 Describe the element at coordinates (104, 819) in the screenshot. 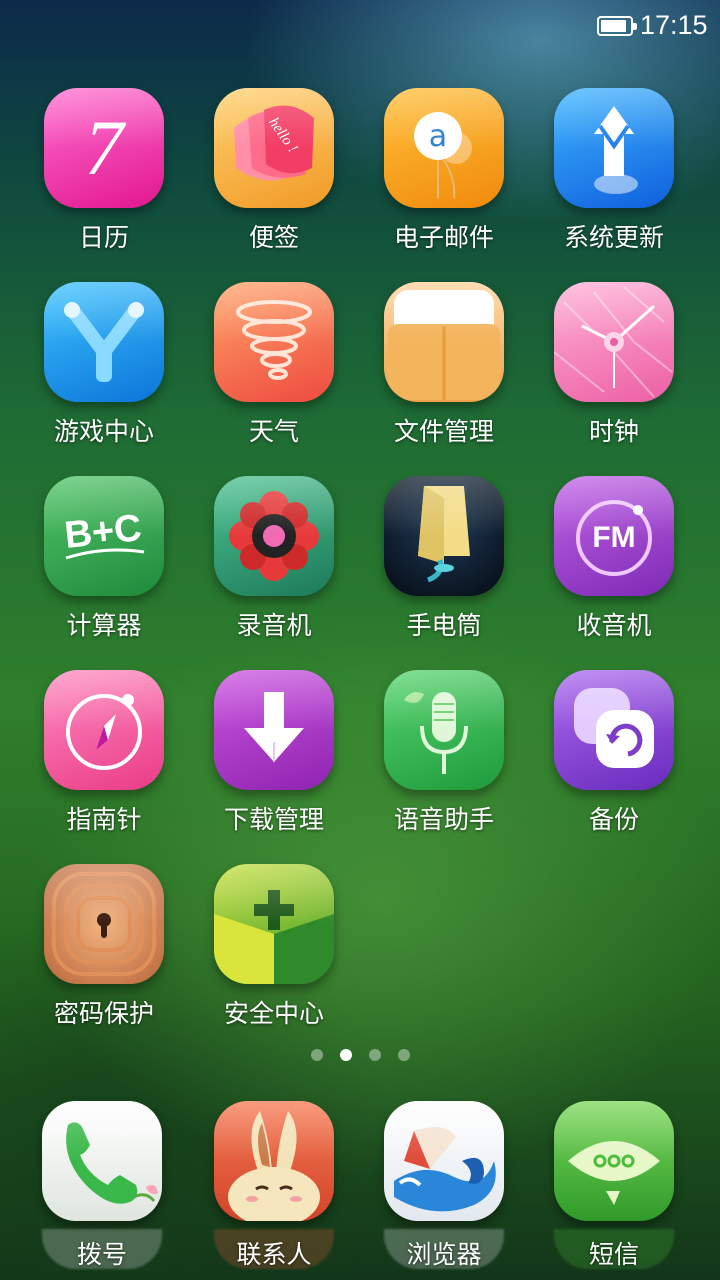

I see `app-label: 指南针` at that location.